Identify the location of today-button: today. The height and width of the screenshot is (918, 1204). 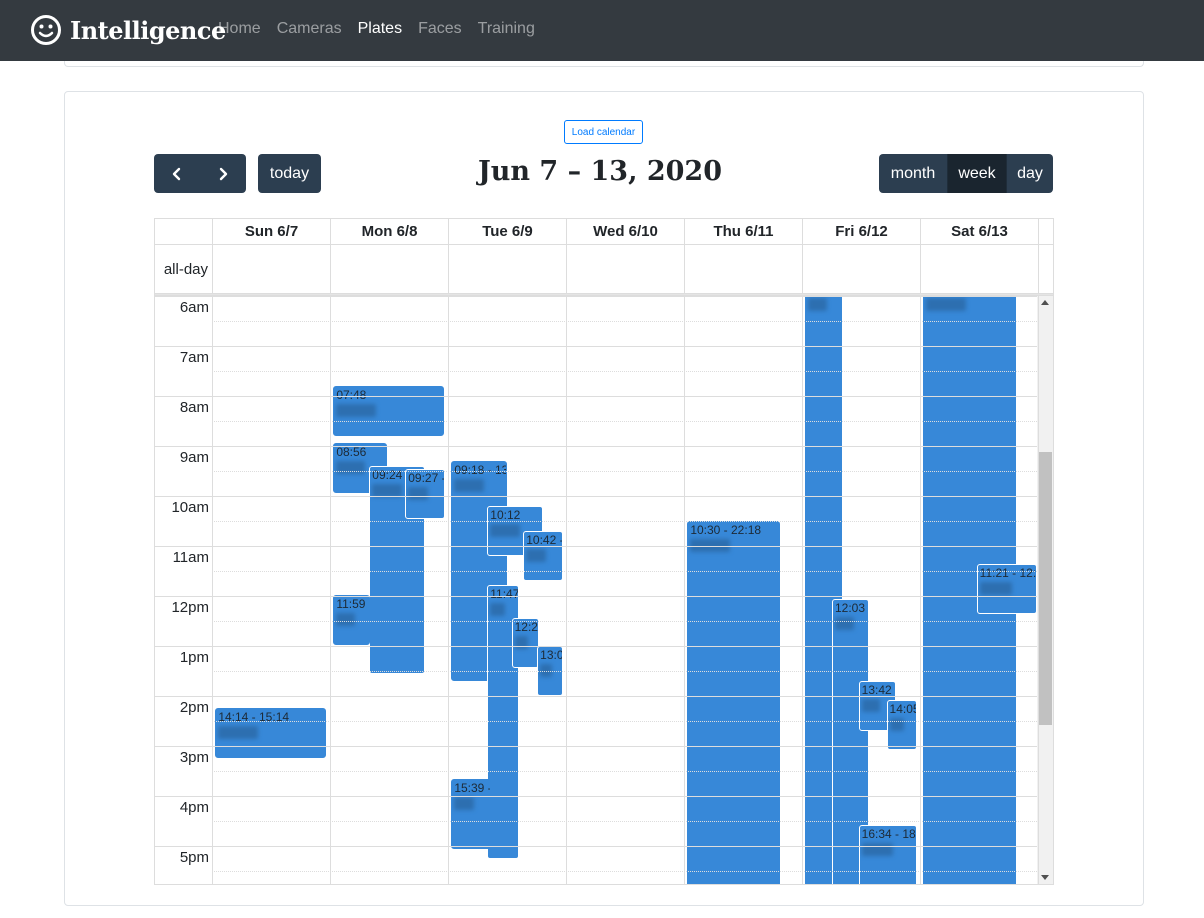
(289, 173).